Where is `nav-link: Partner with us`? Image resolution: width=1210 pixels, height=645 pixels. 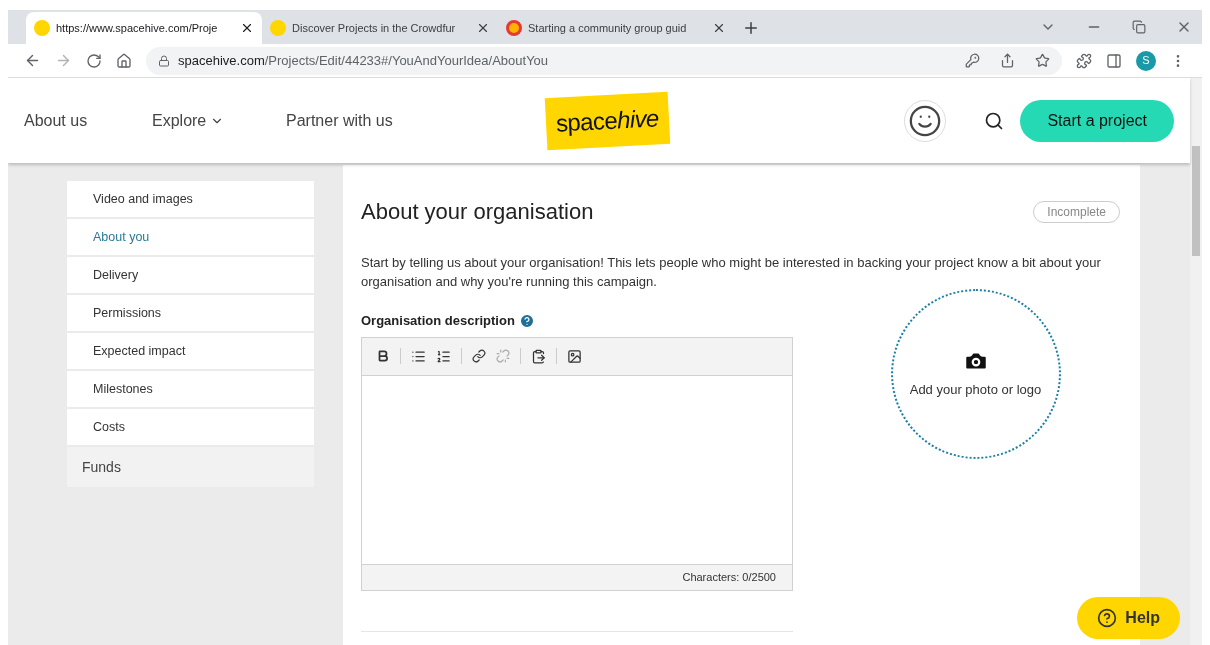 nav-link: Partner with us is located at coordinates (416, 120).